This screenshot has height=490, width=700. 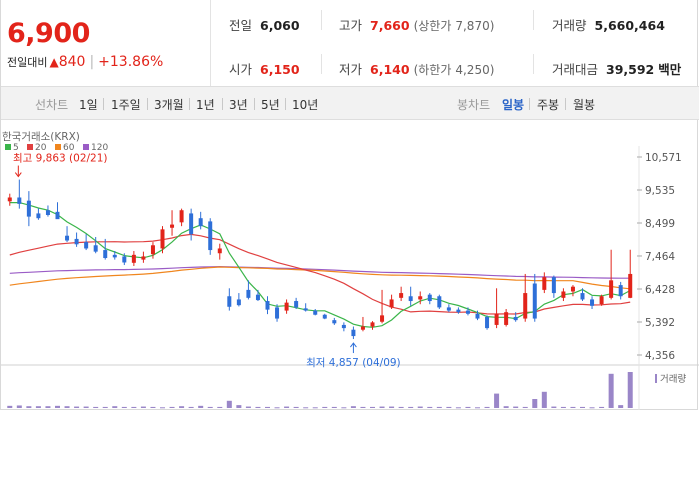 What do you see at coordinates (264, 24) in the screenshot?
I see `prev-close-cell: 전일 6,060` at bounding box center [264, 24].